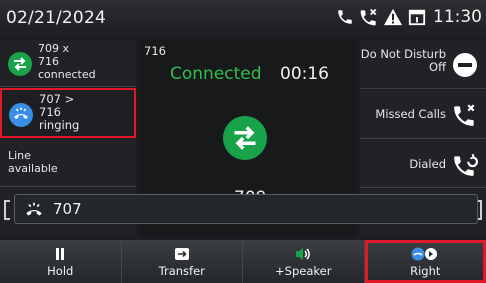 The width and height of the screenshot is (486, 283). What do you see at coordinates (304, 74) in the screenshot?
I see `call-duration: 00:16` at bounding box center [304, 74].